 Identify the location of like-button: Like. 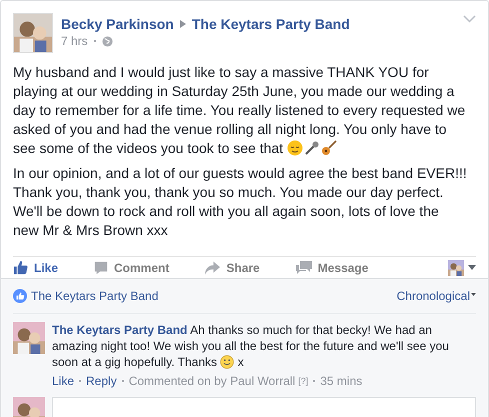
(35, 267).